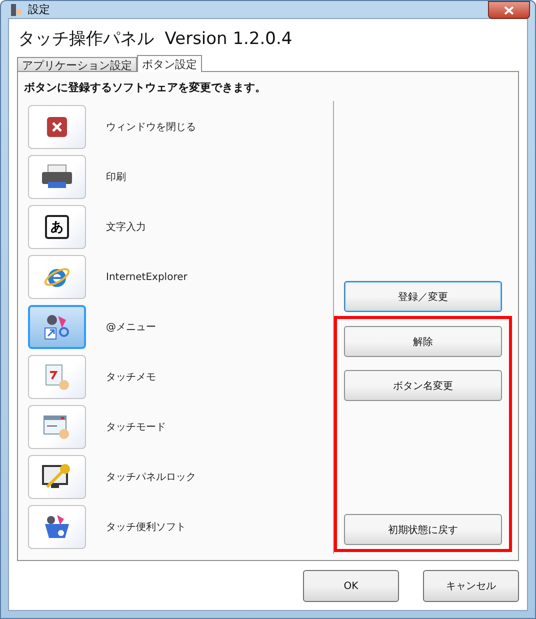 This screenshot has height=619, width=536. I want to click on software-label: @メニュー, so click(131, 327).